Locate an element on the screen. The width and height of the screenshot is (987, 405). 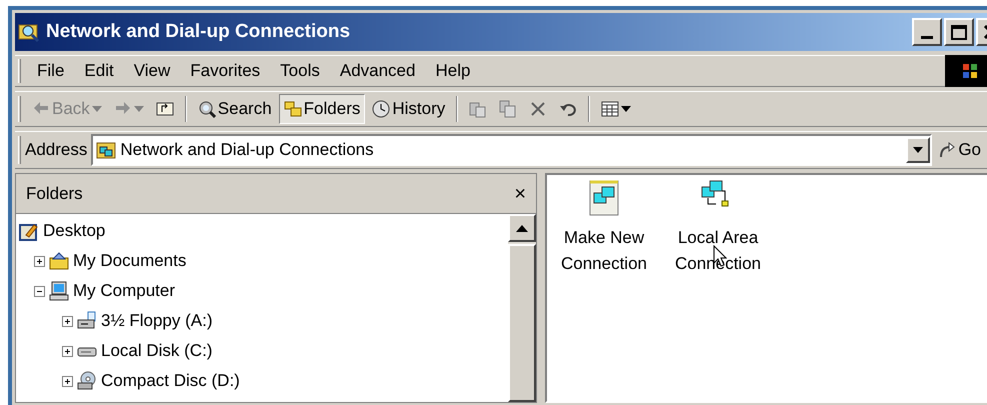
tree-item: Compact Disc (D:) is located at coordinates (170, 381).